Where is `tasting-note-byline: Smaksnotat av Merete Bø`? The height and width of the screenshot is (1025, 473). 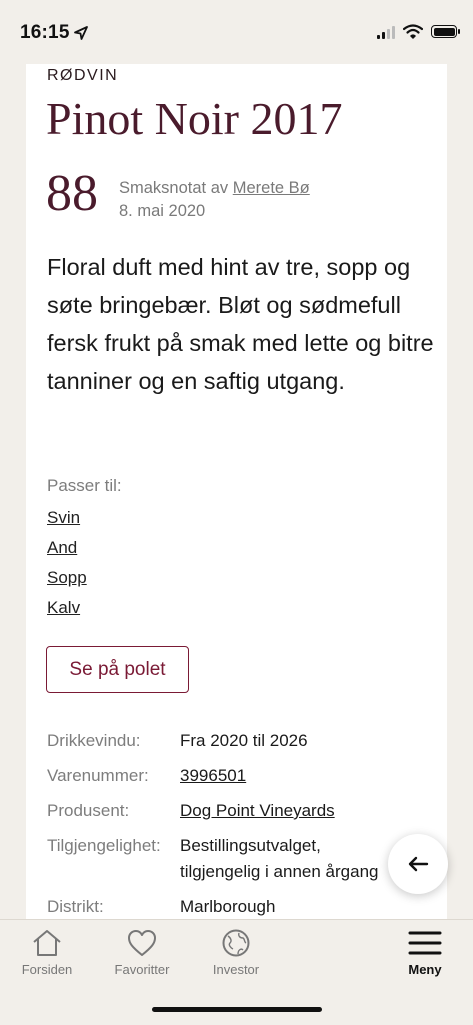 tasting-note-byline: Smaksnotat av Merete Bø is located at coordinates (214, 188).